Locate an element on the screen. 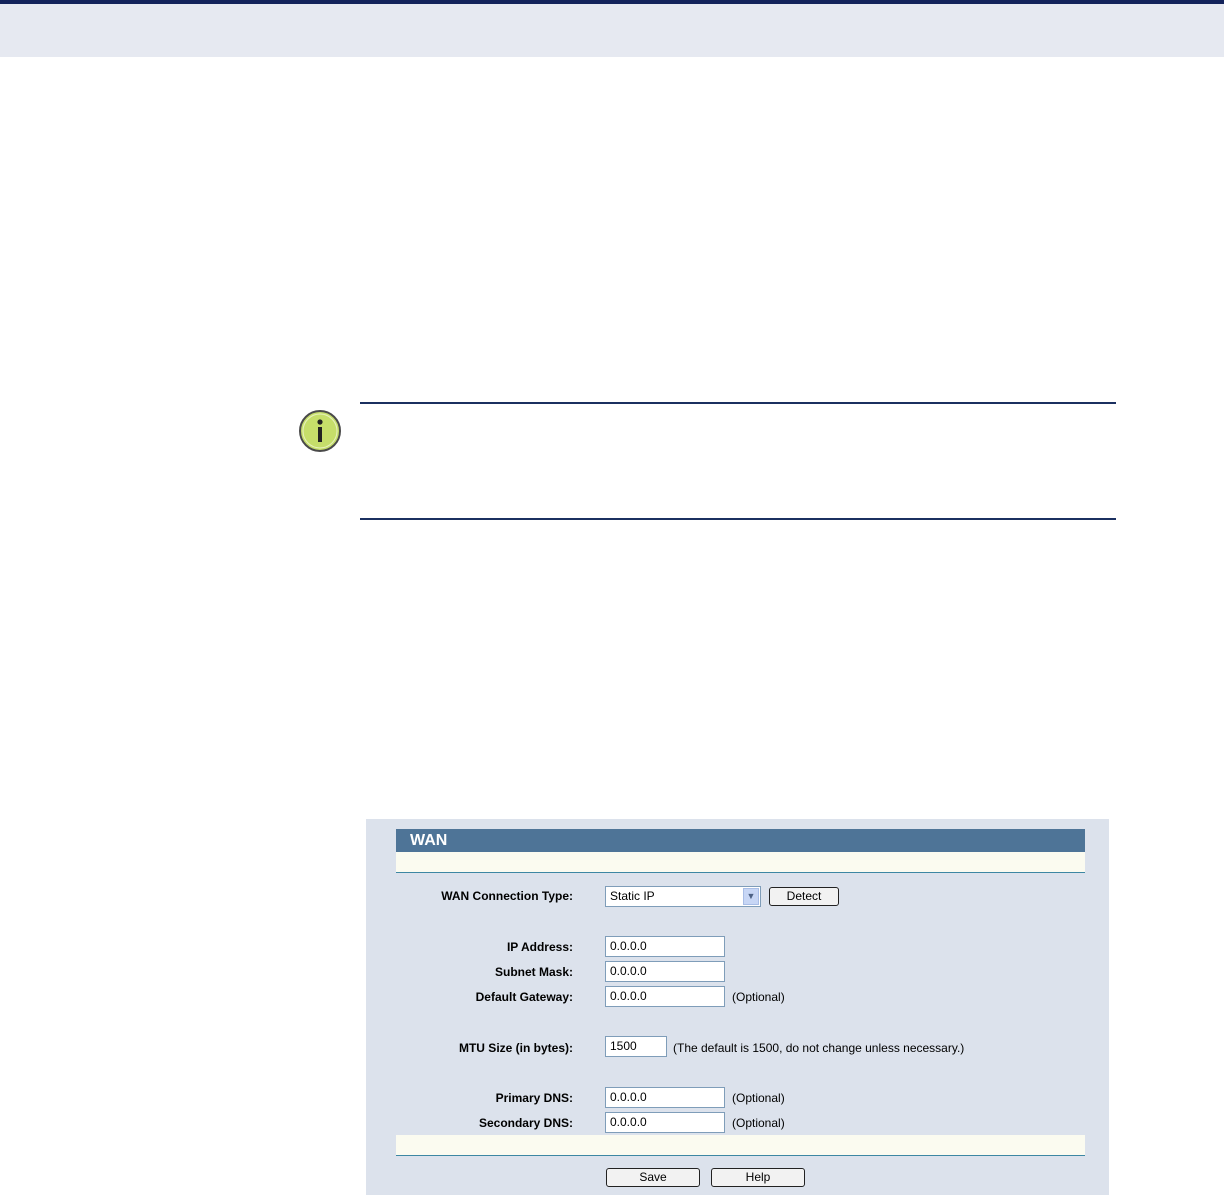 This screenshot has width=1224, height=1195. secondary-dns-hint: (Optional) is located at coordinates (758, 1123).